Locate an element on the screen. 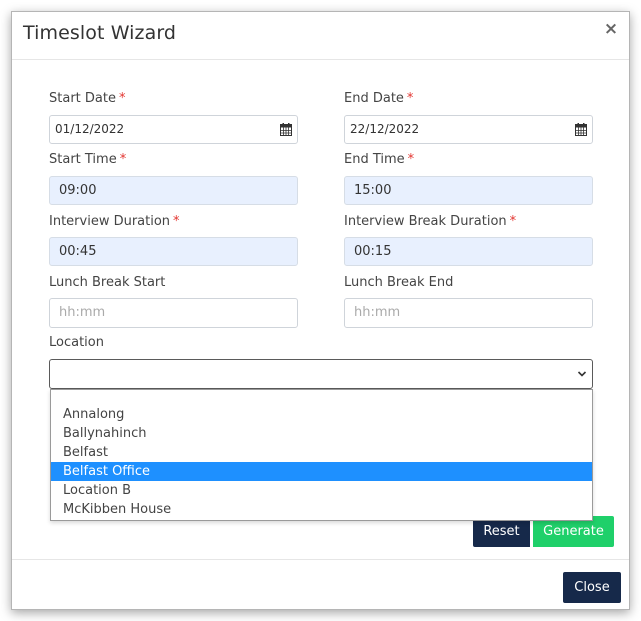 The height and width of the screenshot is (621, 641). interview-duration-label: Interview Duration * is located at coordinates (114, 221).